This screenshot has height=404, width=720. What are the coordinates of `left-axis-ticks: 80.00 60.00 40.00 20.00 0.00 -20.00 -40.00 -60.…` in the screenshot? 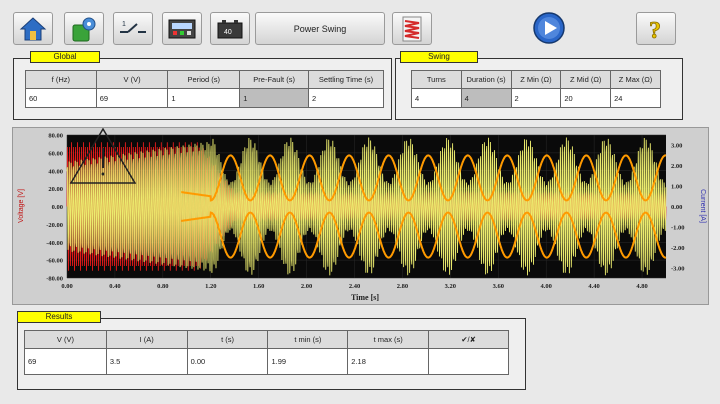 It's located at (54, 208).